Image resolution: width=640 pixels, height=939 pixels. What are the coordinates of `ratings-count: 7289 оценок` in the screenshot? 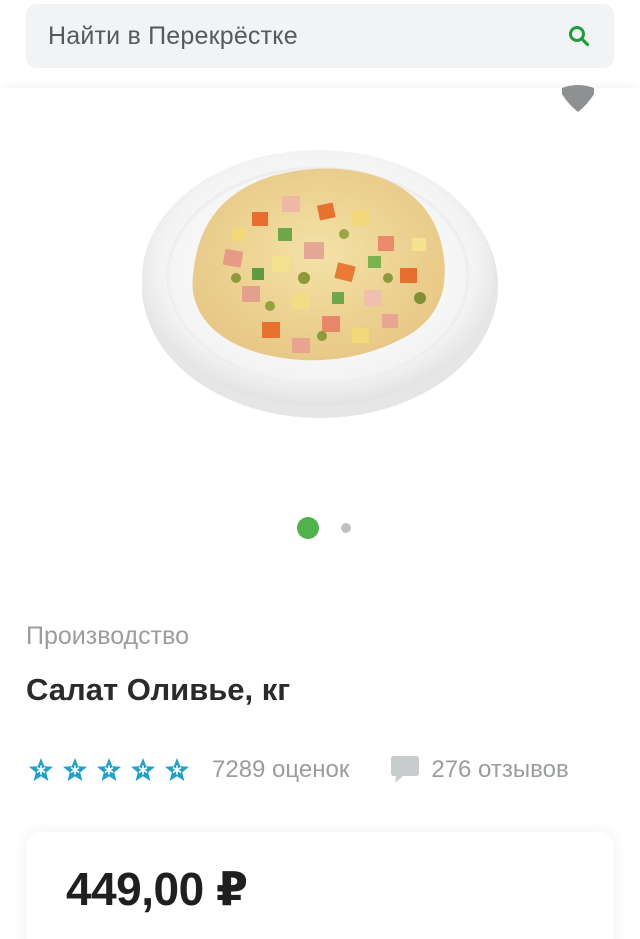 It's located at (280, 770).